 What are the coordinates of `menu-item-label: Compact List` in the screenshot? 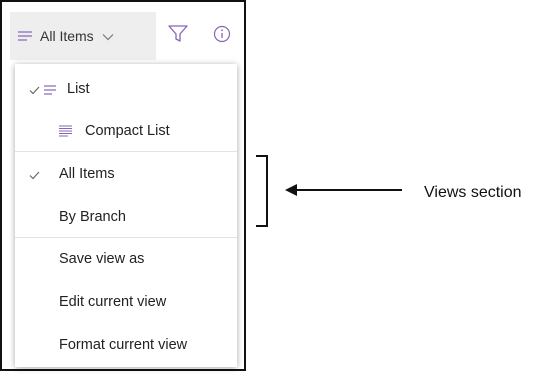 It's located at (127, 131).